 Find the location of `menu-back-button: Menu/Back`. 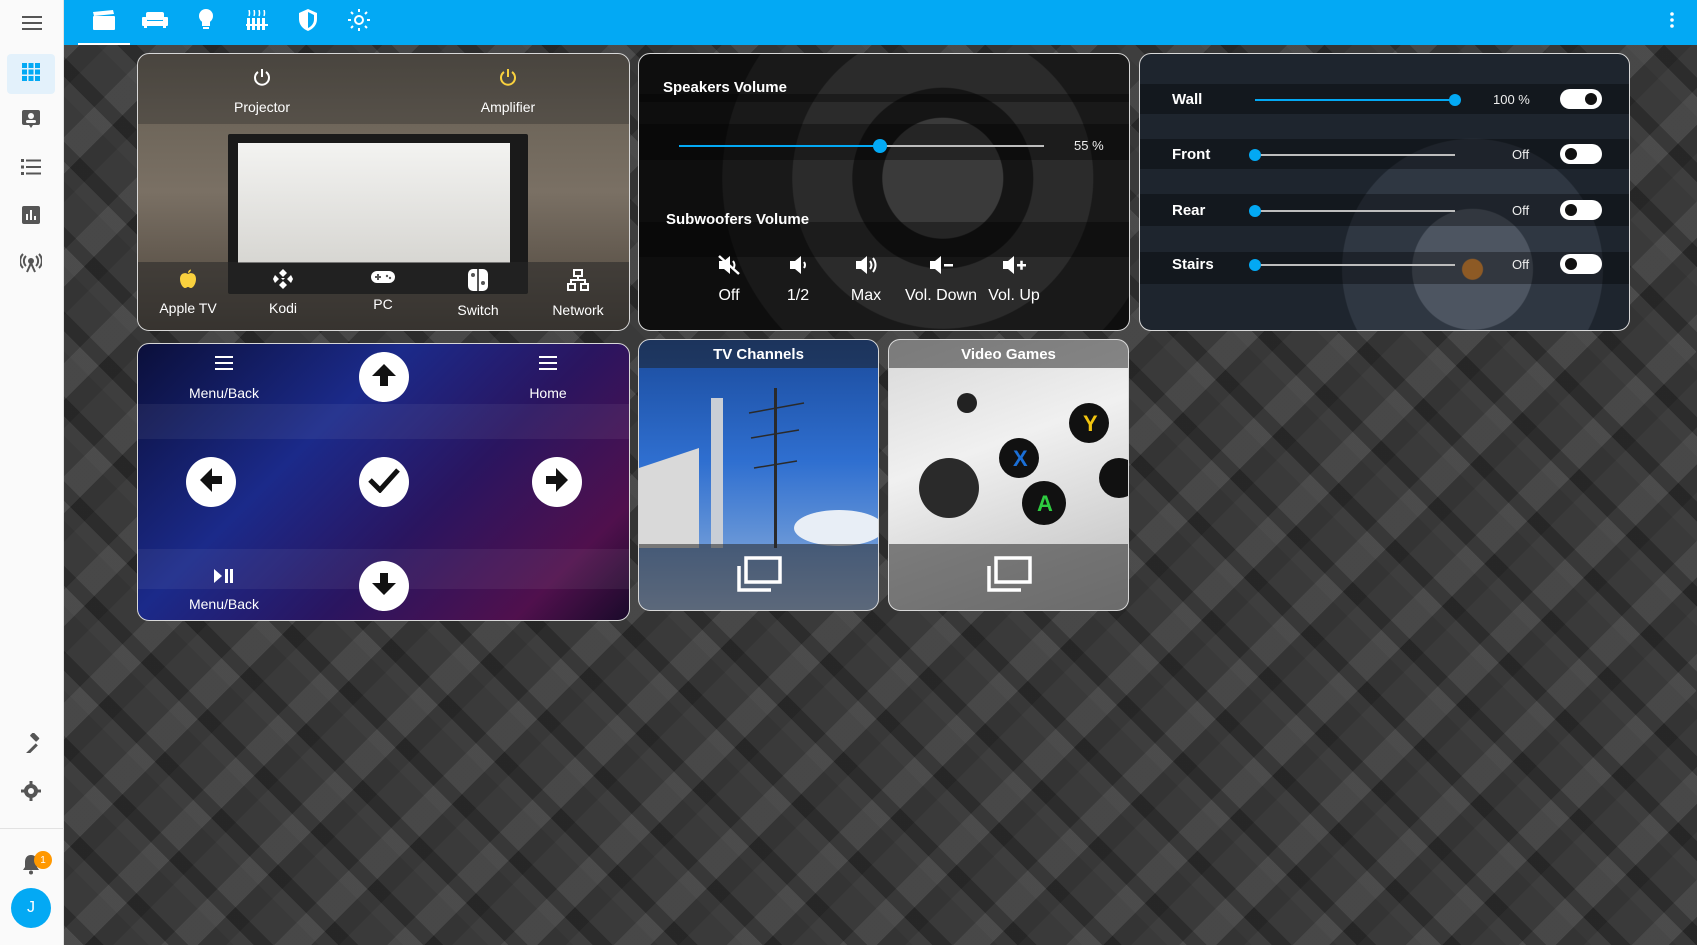

menu-back-button: Menu/Back is located at coordinates (224, 378).